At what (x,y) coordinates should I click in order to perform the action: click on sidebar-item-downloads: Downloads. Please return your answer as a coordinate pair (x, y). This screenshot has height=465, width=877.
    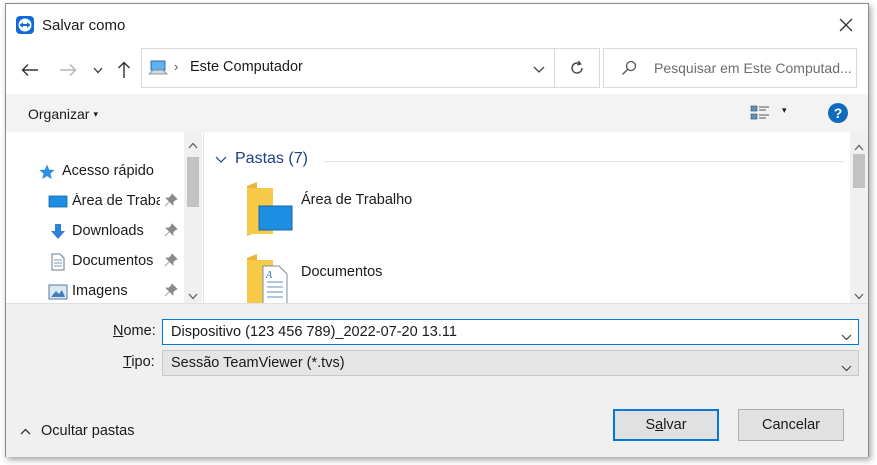
    Looking at the image, I should click on (95, 232).